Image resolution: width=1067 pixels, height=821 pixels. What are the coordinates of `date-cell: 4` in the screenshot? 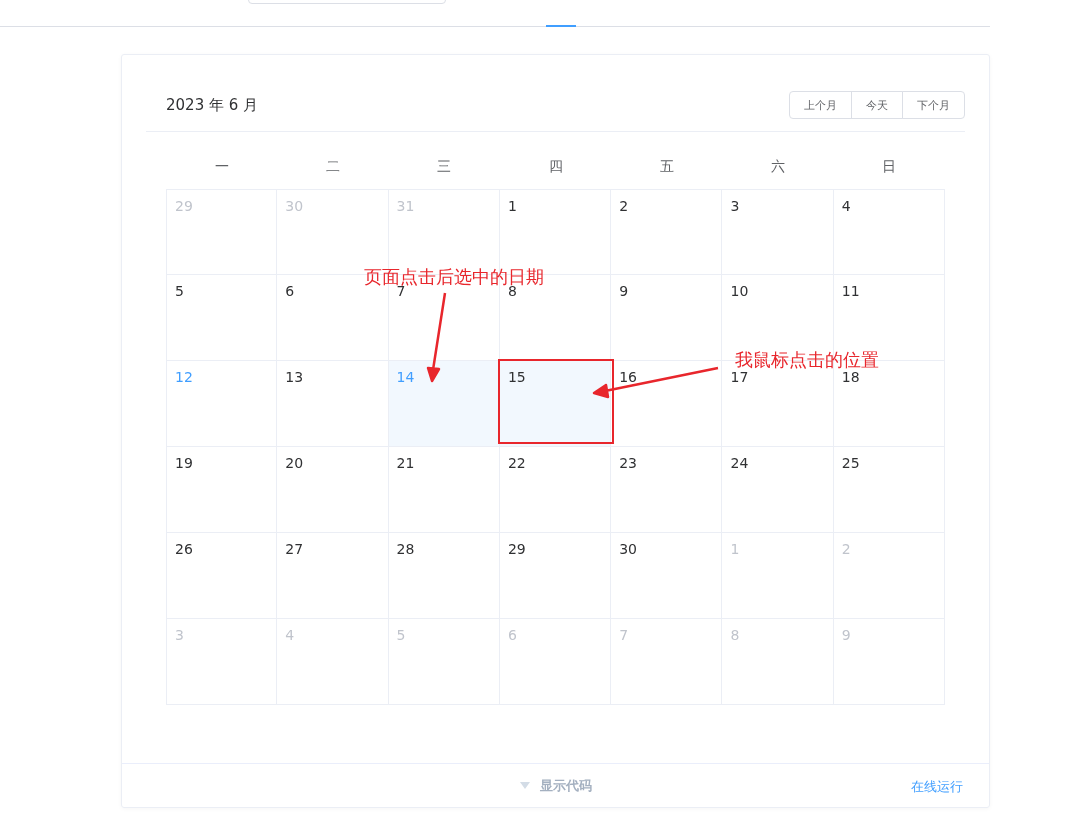 It's located at (889, 232).